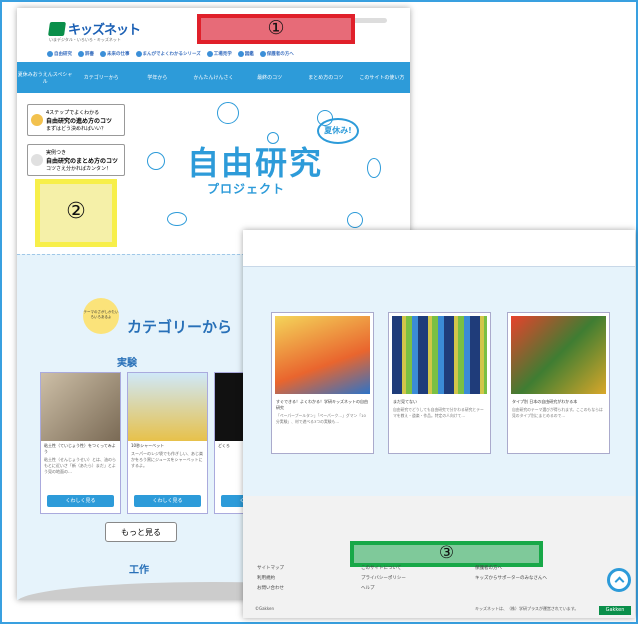 The width and height of the screenshot is (638, 624). What do you see at coordinates (270, 77) in the screenshot?
I see `nav-item: 最終のコツ` at bounding box center [270, 77].